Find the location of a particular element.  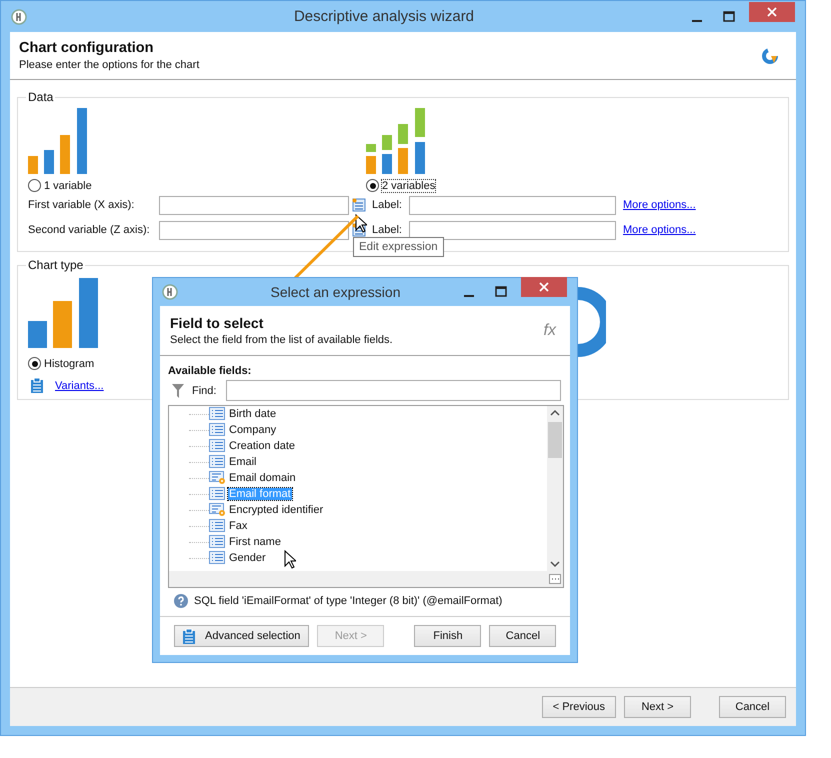

help-icon is located at coordinates (181, 601).